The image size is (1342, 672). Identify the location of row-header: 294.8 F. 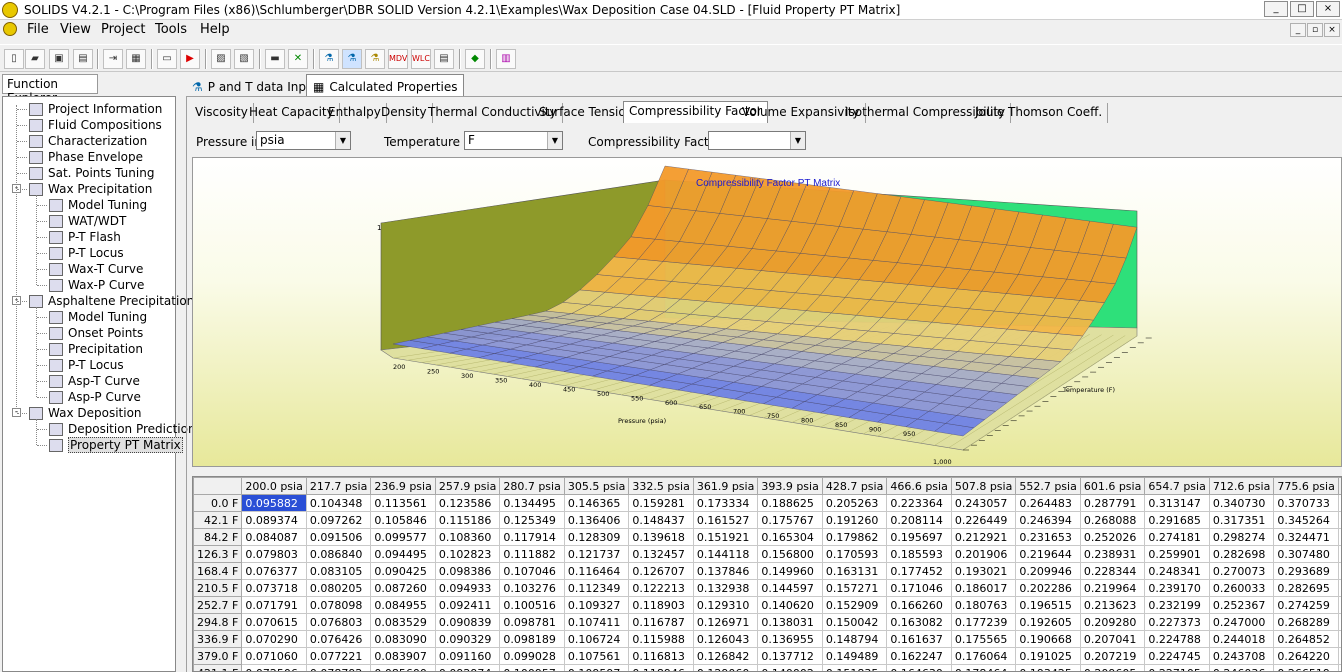
(218, 622).